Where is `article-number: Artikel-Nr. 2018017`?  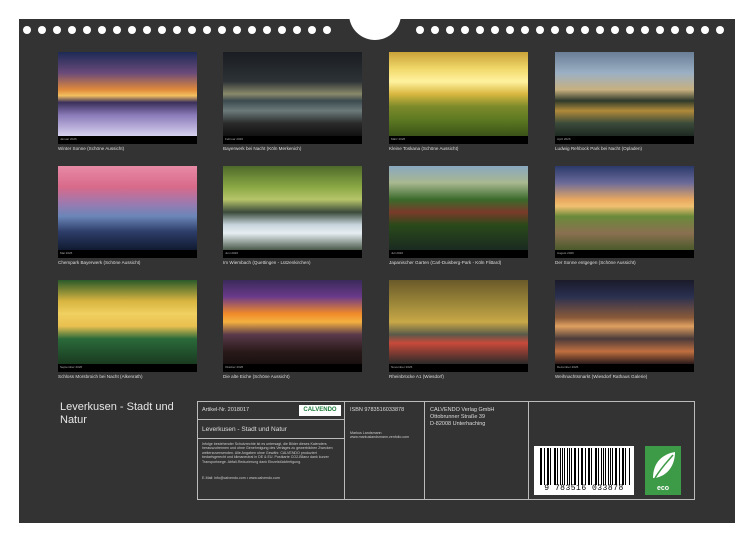
article-number: Artikel-Nr. 2018017 is located at coordinates (226, 410).